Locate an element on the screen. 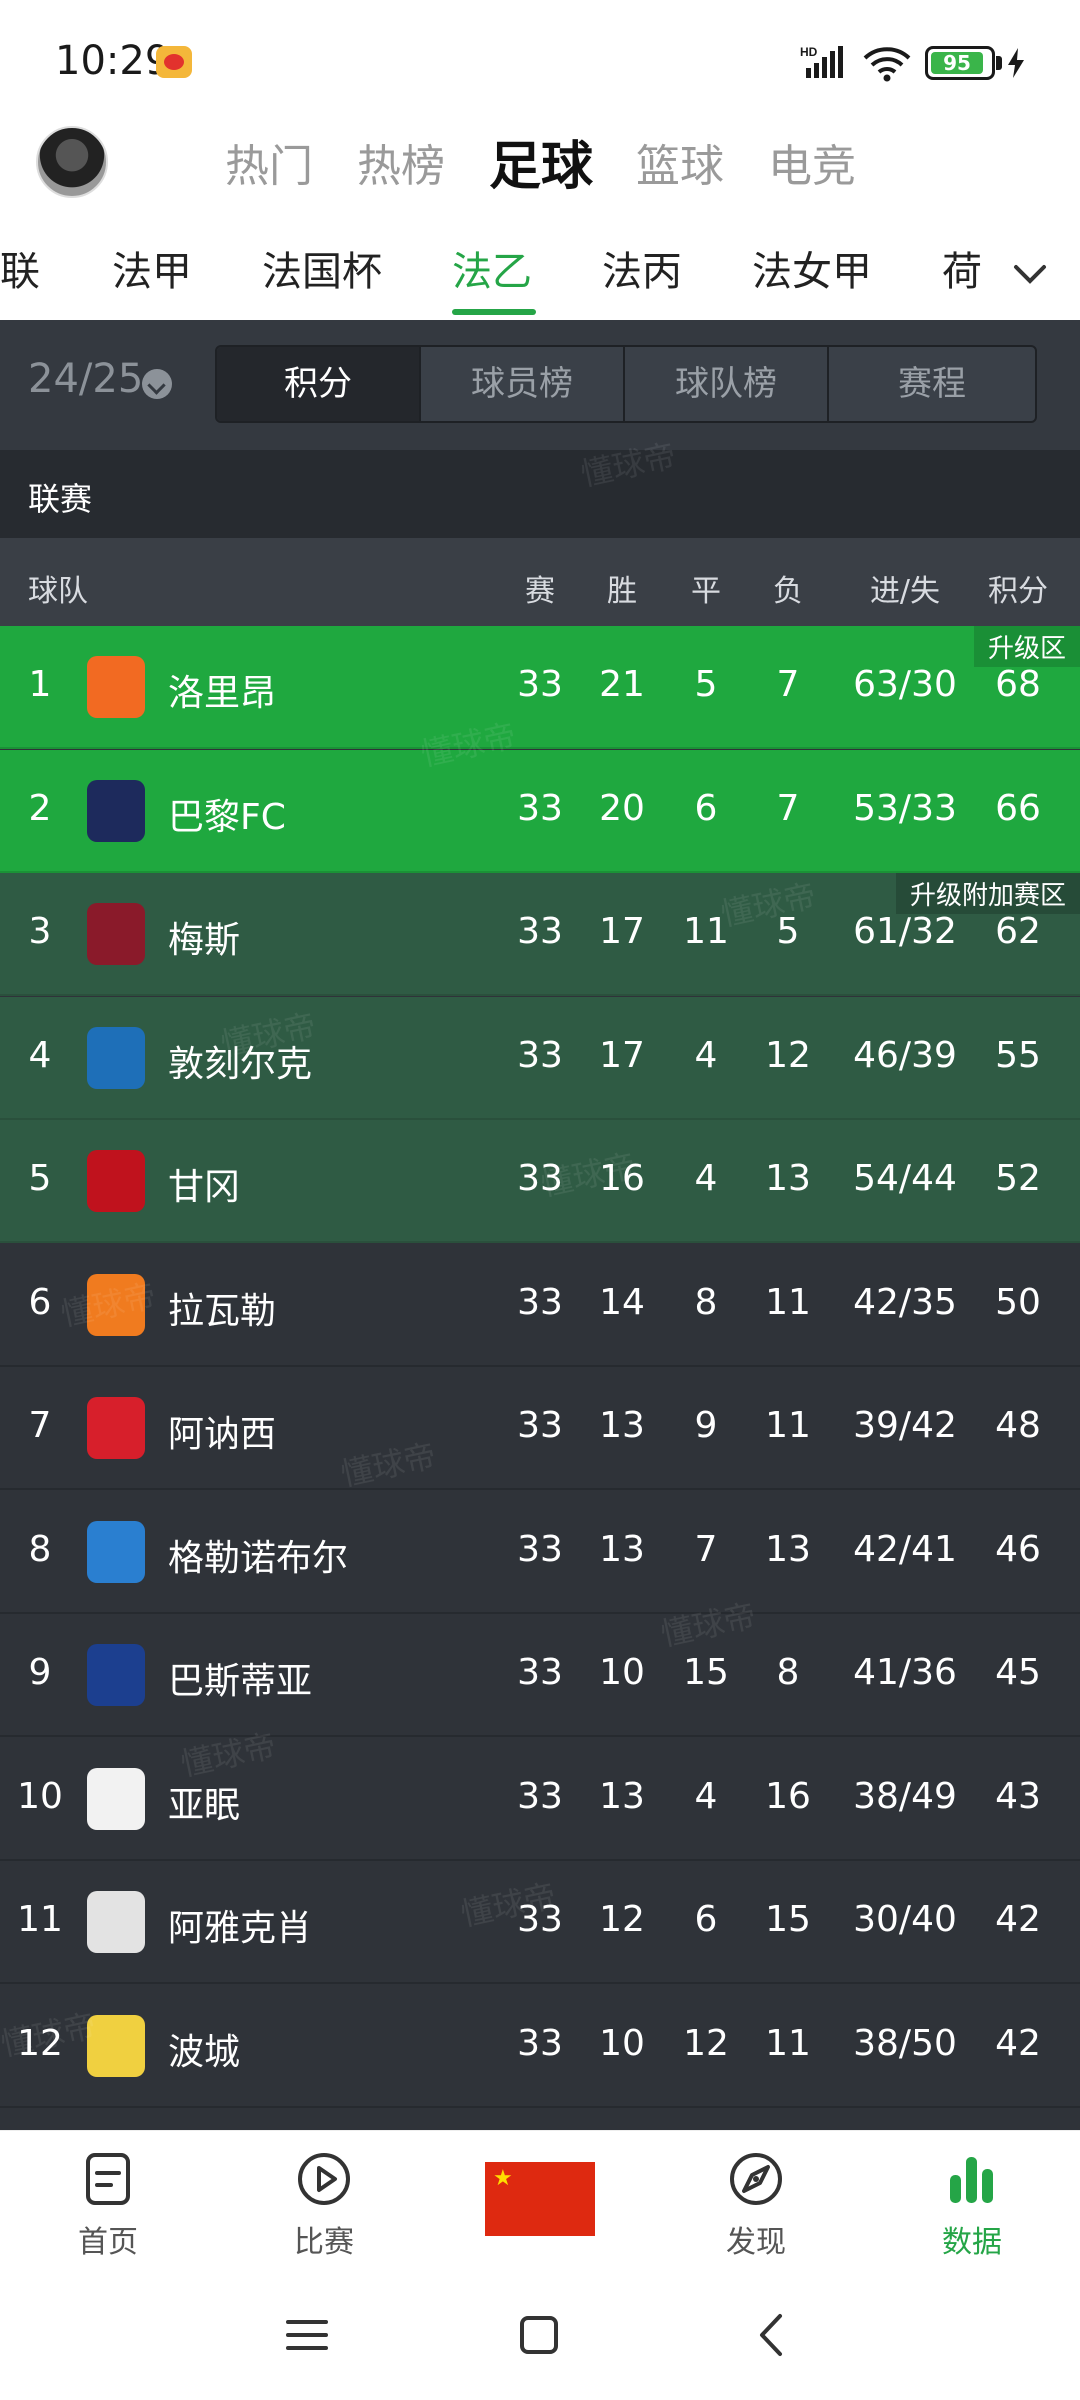  points-total: 50 is located at coordinates (1018, 1302).